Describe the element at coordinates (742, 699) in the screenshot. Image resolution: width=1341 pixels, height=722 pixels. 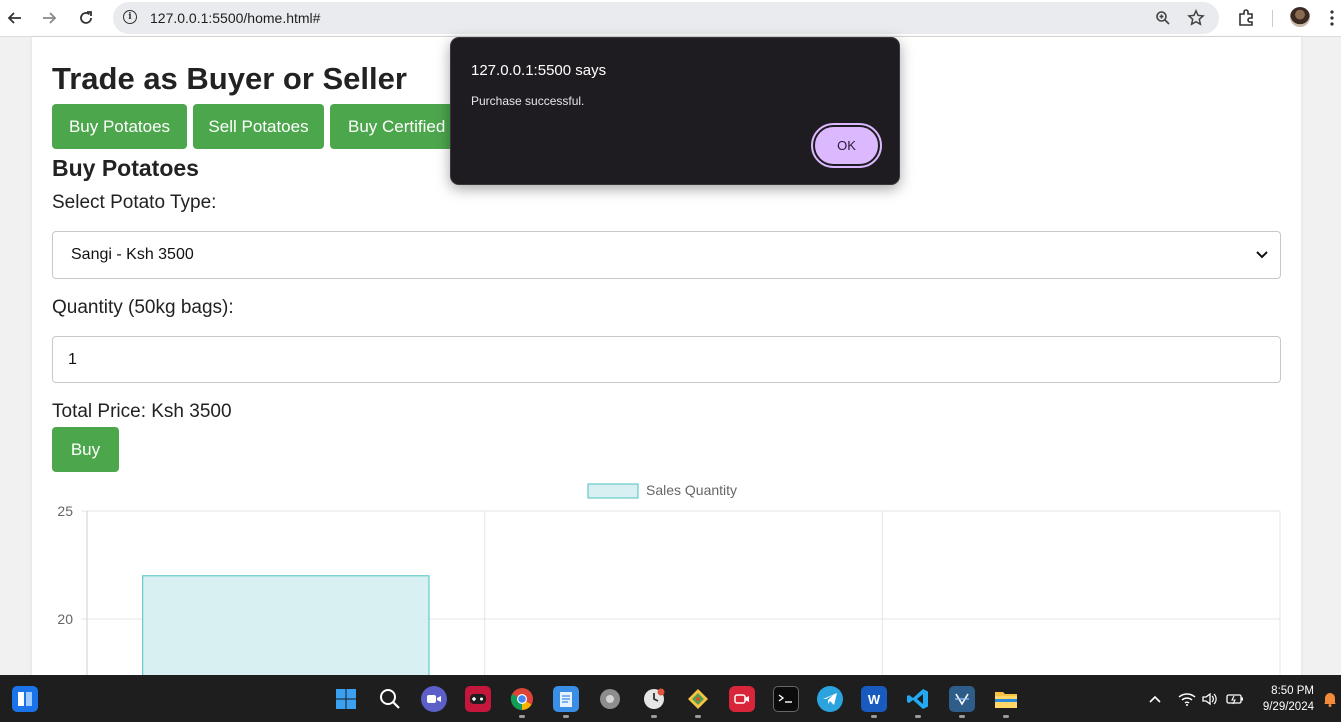
I see `recorder-icon` at that location.